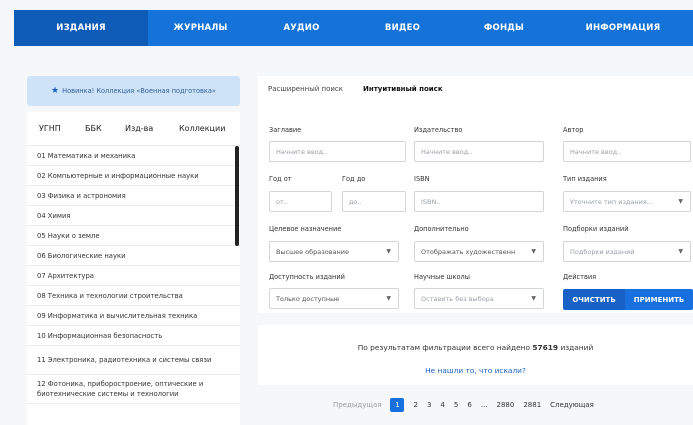 The height and width of the screenshot is (425, 693). Describe the element at coordinates (627, 151) in the screenshot. I see `author-input: Начните ввод..` at that location.